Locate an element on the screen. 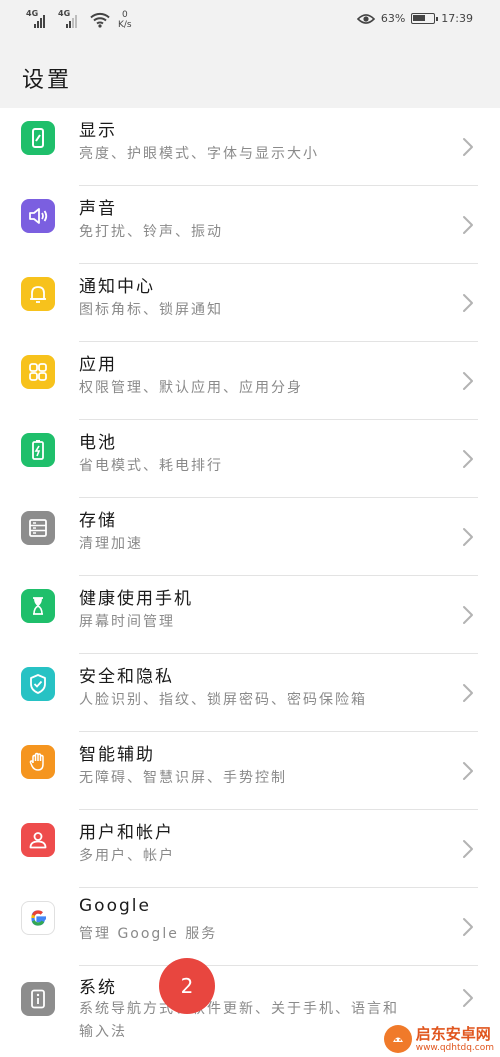 Image resolution: width=500 pixels, height=1057 pixels. storage-icon is located at coordinates (38, 528).